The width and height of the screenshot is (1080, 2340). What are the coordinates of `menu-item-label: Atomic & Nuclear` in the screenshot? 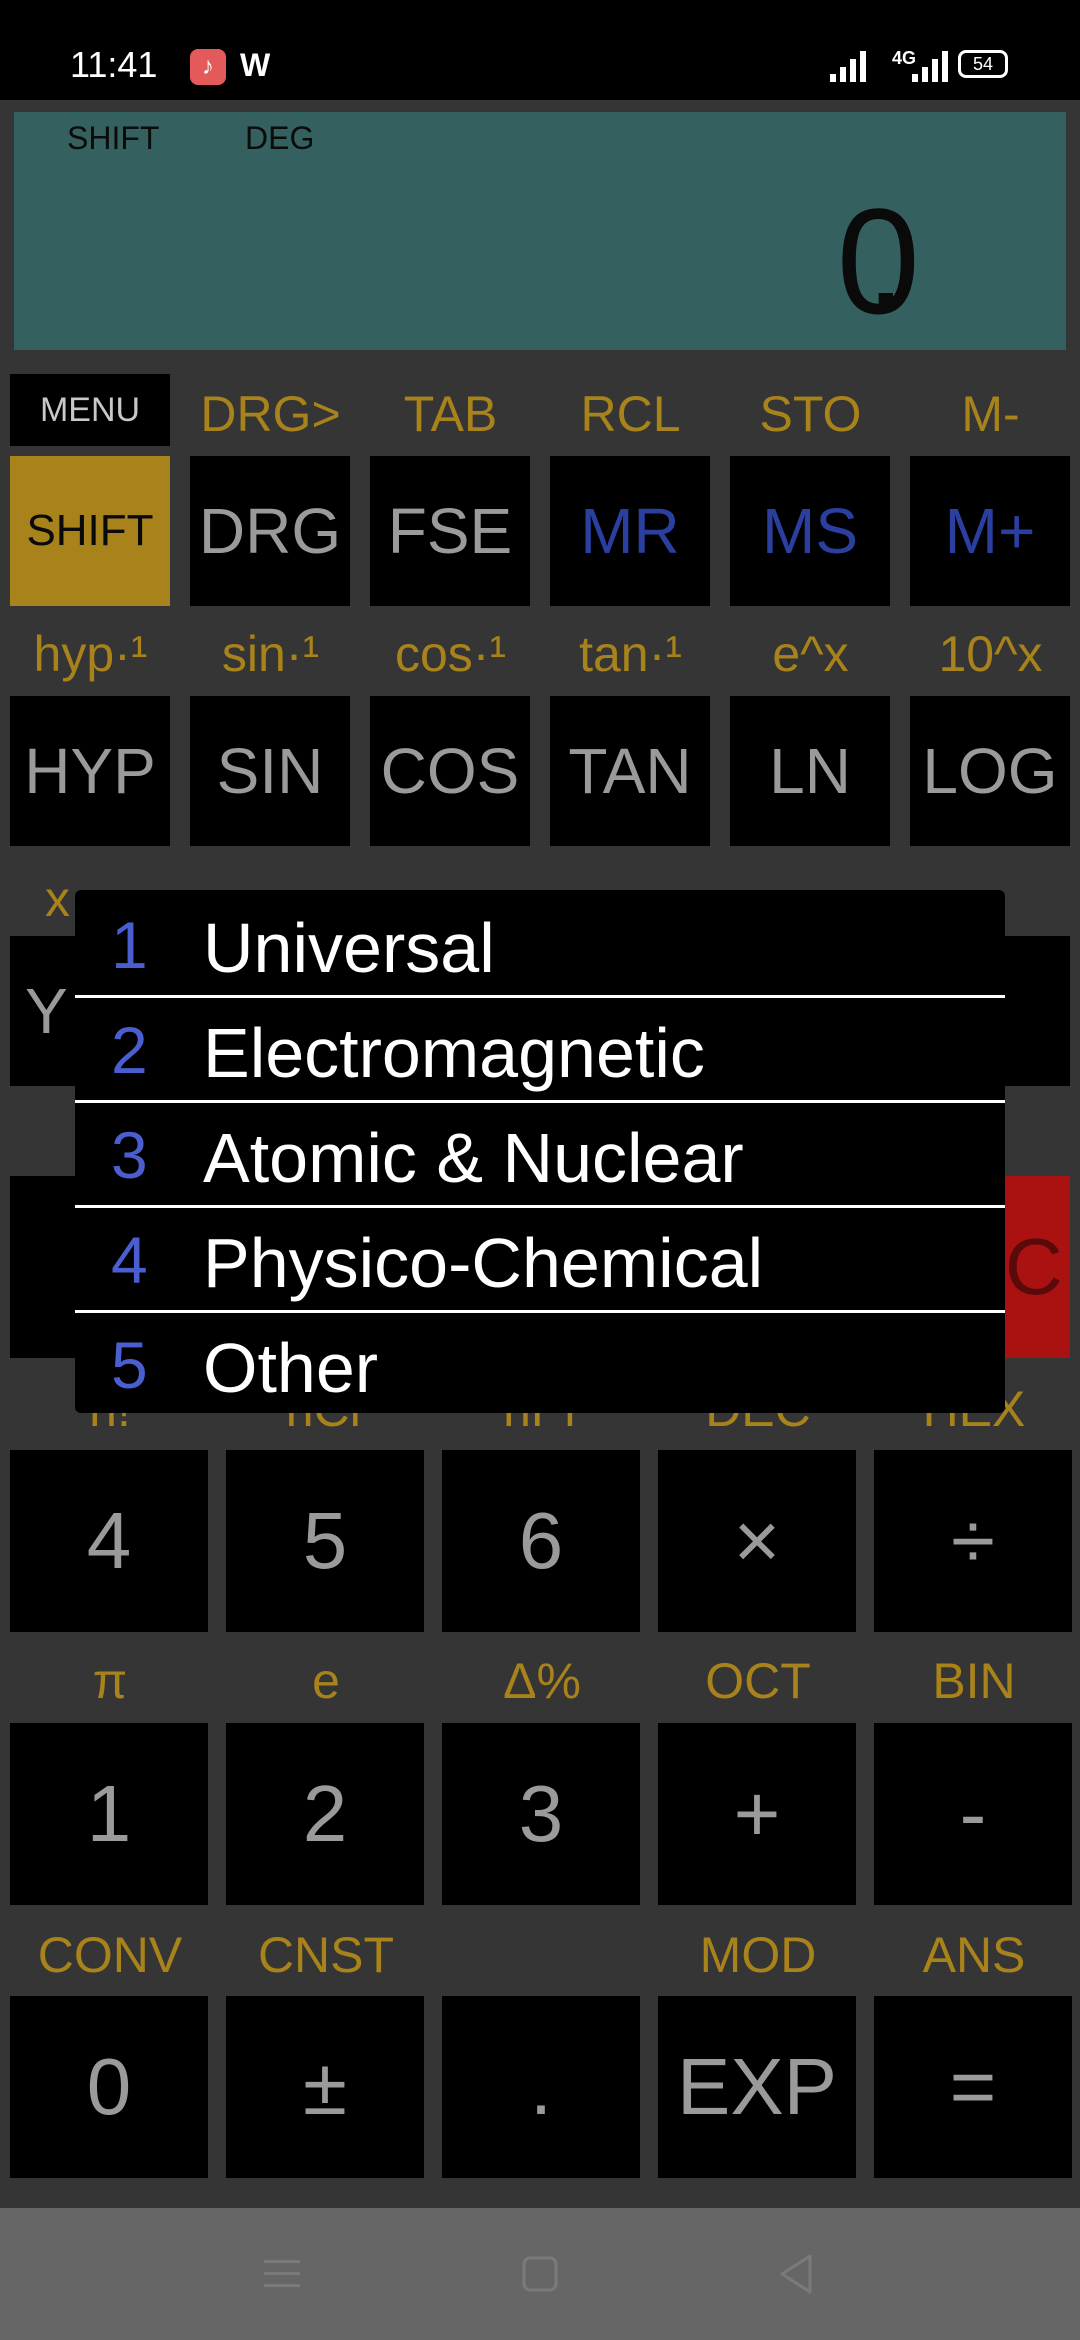 It's located at (473, 1158).